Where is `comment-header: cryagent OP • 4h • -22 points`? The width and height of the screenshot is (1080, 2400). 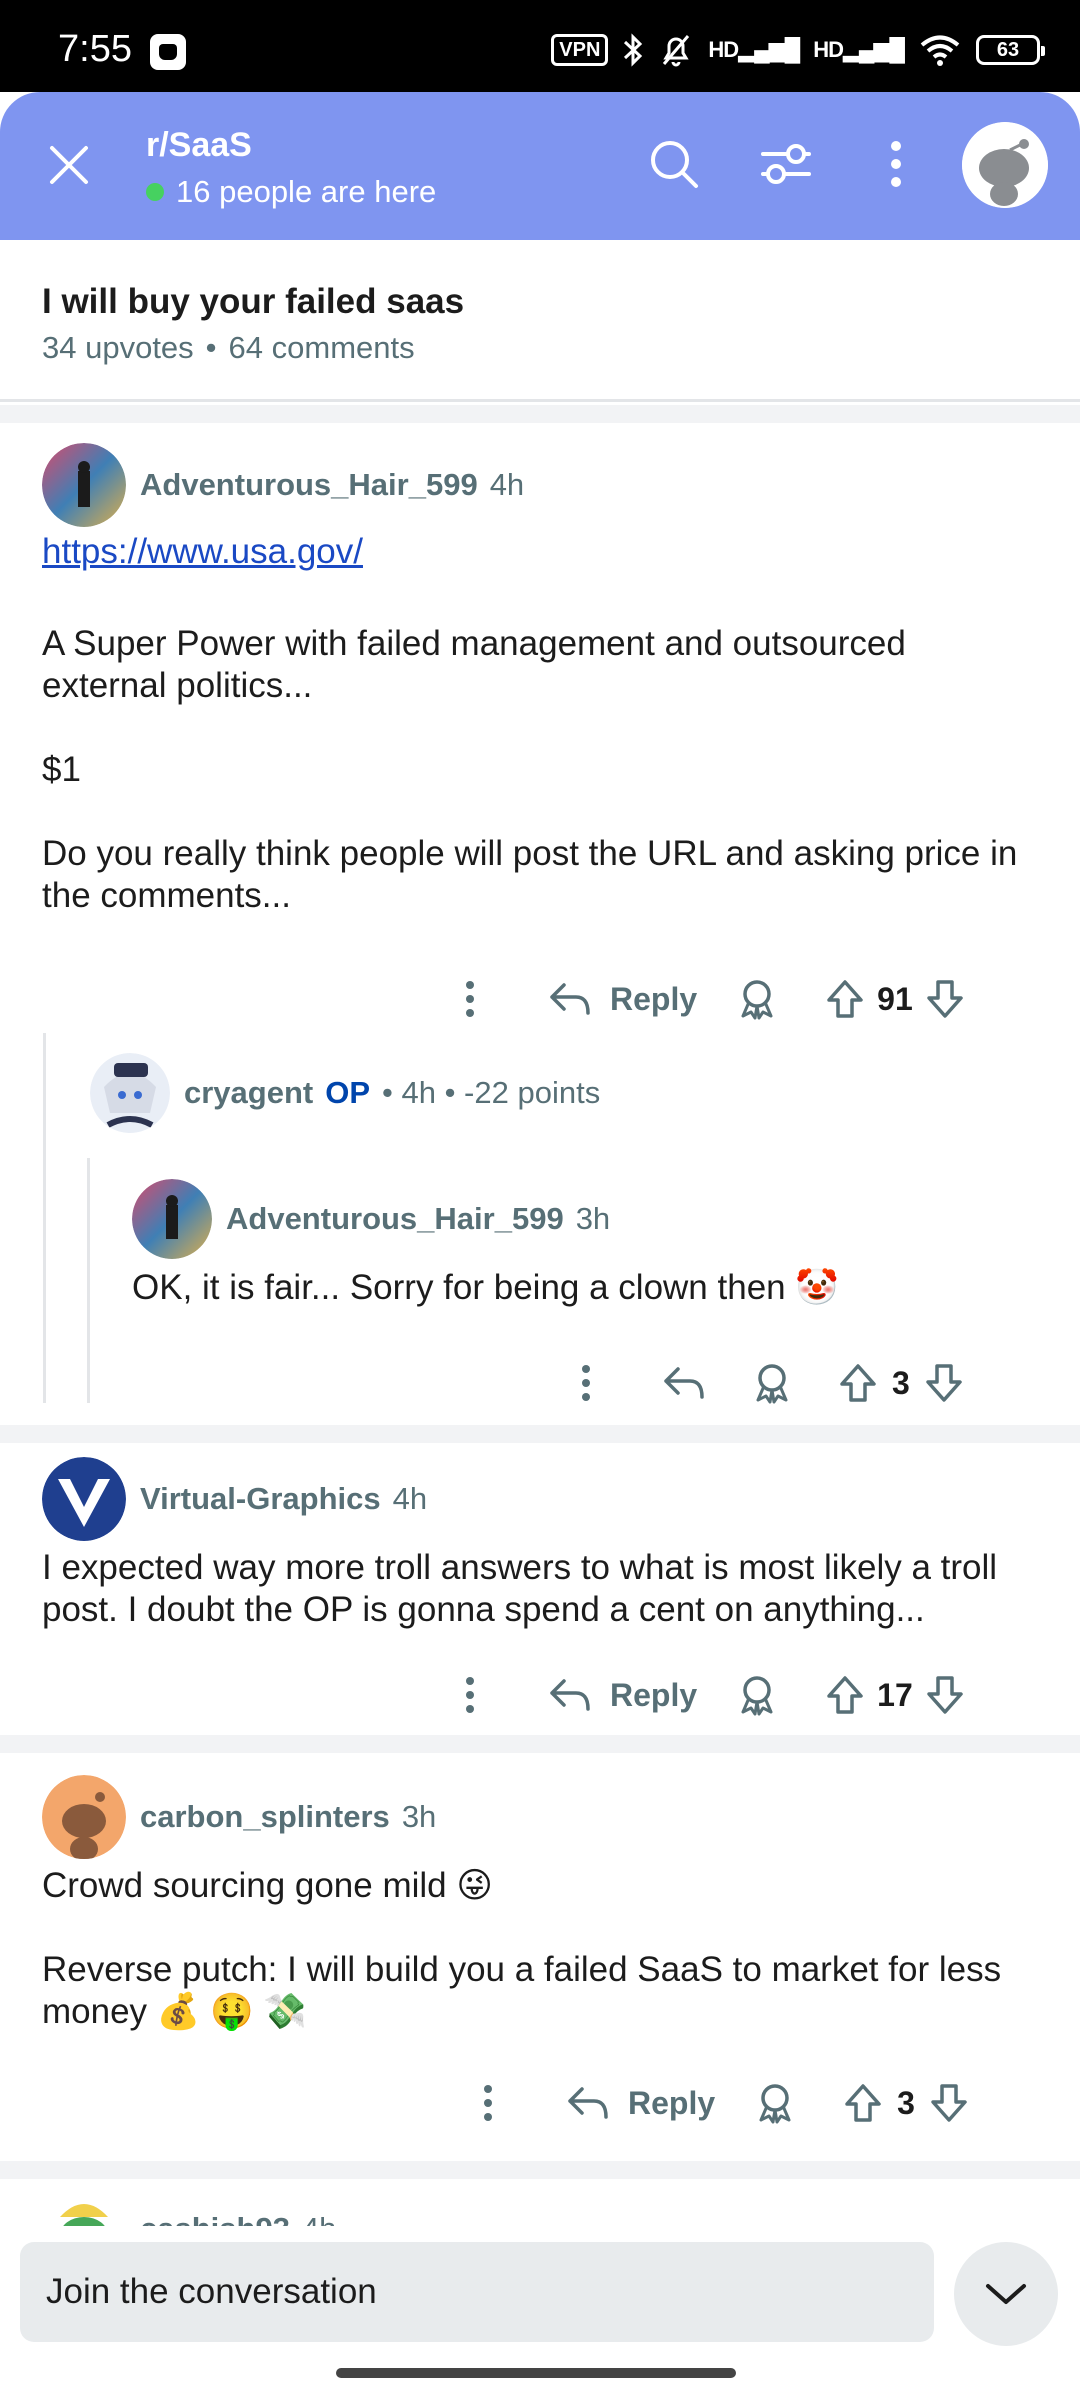 comment-header: cryagent OP • 4h • -22 points is located at coordinates (345, 1093).